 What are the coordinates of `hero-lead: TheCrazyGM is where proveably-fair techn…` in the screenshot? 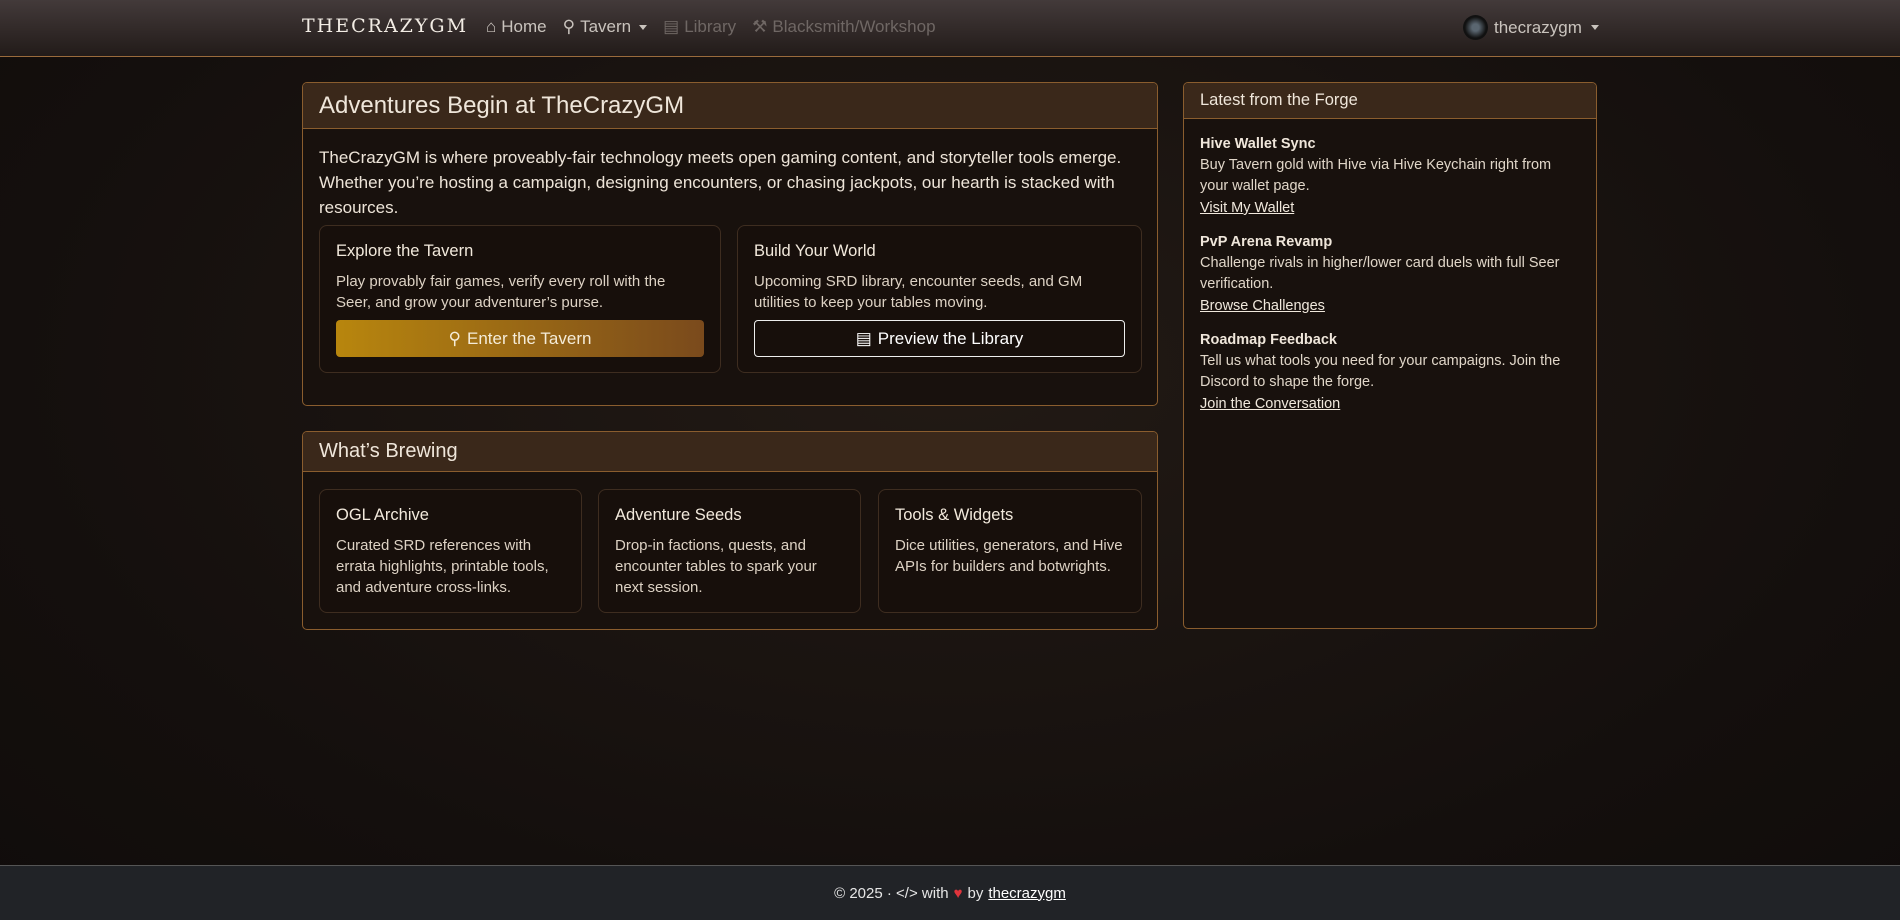 It's located at (720, 182).